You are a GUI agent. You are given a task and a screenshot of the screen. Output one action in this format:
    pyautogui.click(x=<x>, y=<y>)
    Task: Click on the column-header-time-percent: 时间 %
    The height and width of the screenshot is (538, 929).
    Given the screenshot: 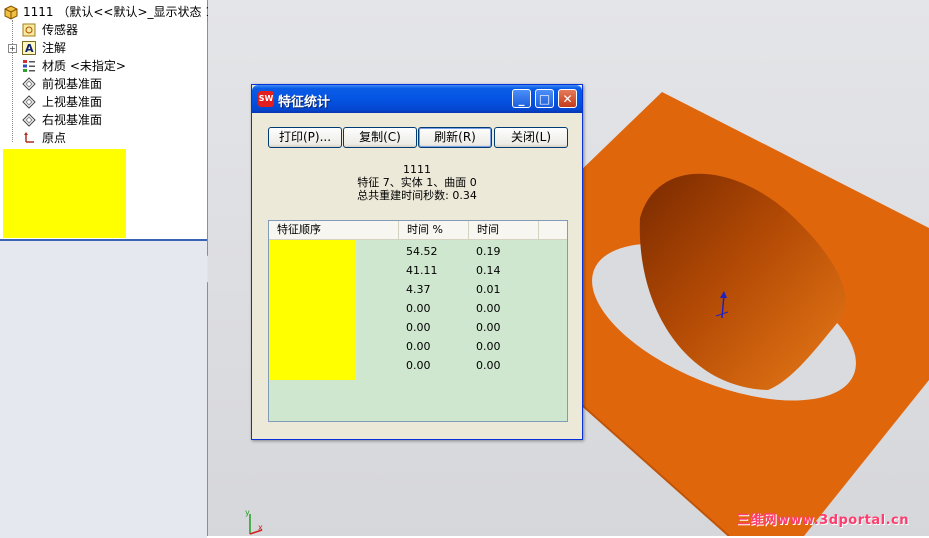 What is the action you would take?
    pyautogui.click(x=434, y=230)
    